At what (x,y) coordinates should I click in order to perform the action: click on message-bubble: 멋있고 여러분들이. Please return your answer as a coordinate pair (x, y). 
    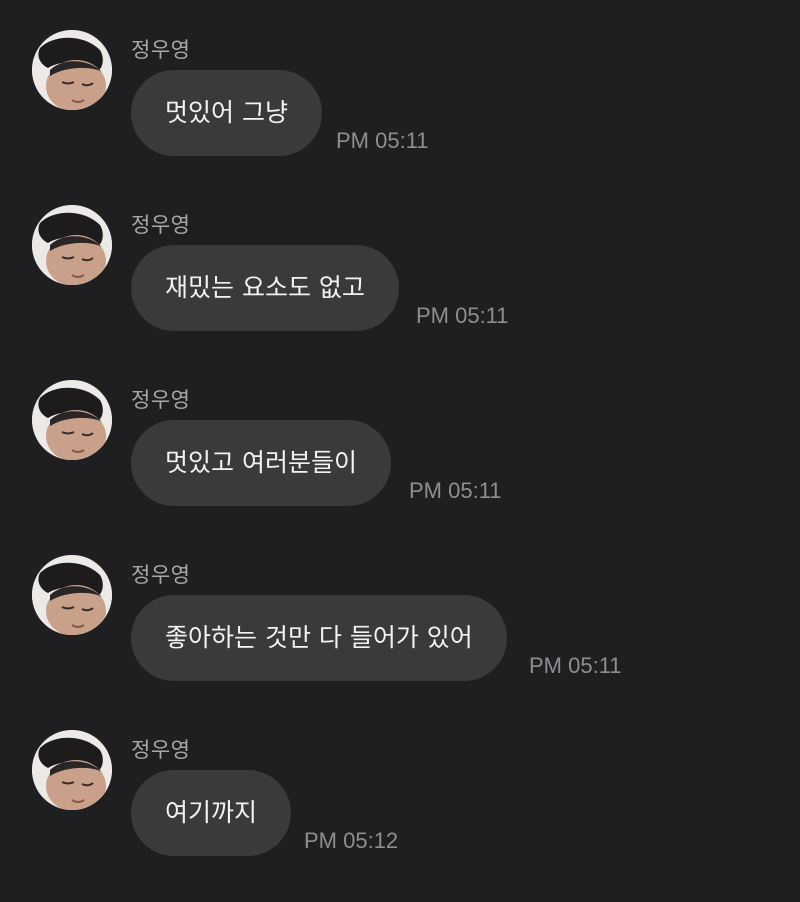
    Looking at the image, I should click on (261, 463).